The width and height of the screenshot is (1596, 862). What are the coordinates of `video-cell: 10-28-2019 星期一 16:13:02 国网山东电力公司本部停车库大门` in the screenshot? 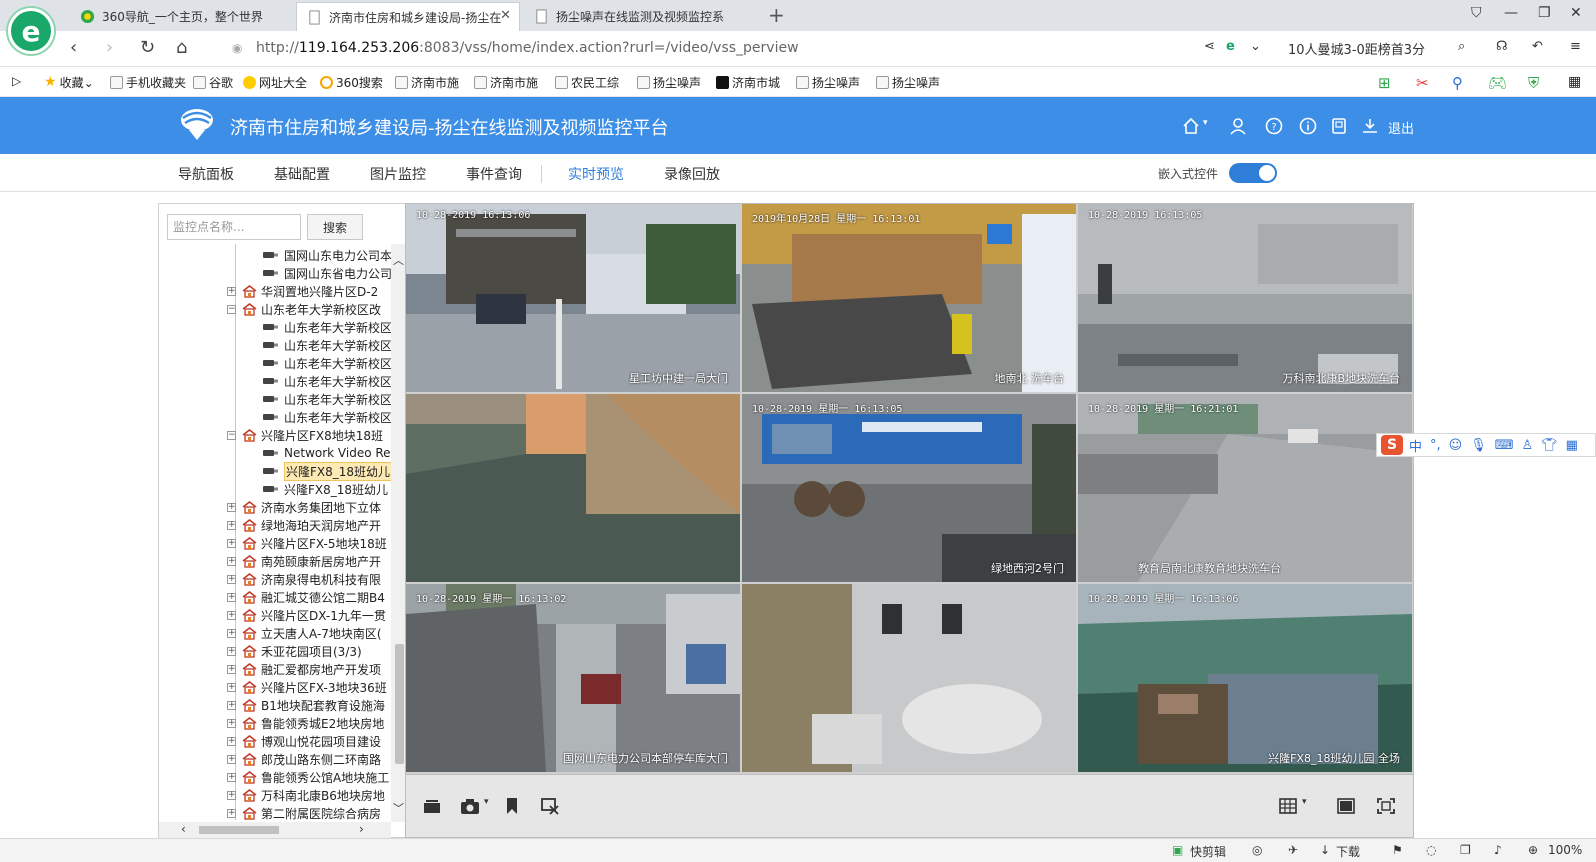 It's located at (573, 678).